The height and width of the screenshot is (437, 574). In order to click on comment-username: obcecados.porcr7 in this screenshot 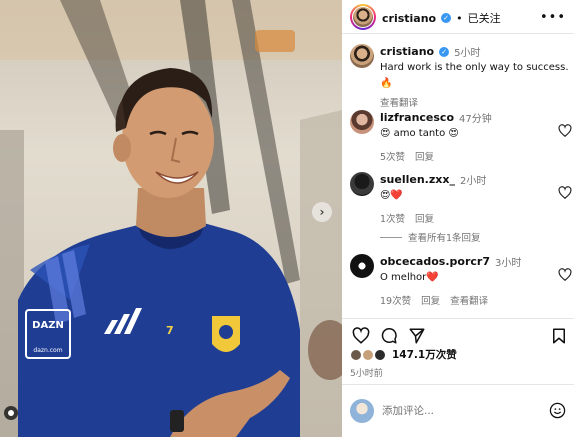, I will do `click(435, 261)`.